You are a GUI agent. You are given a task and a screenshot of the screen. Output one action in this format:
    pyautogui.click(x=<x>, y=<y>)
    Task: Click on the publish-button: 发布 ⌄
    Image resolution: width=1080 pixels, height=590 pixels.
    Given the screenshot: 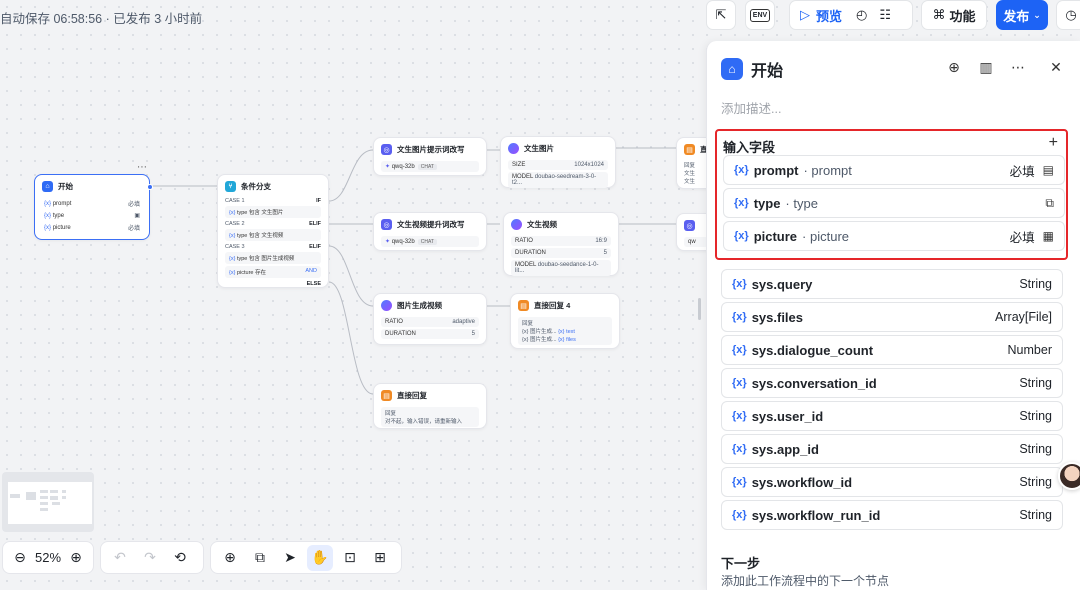 What is the action you would take?
    pyautogui.click(x=1022, y=15)
    